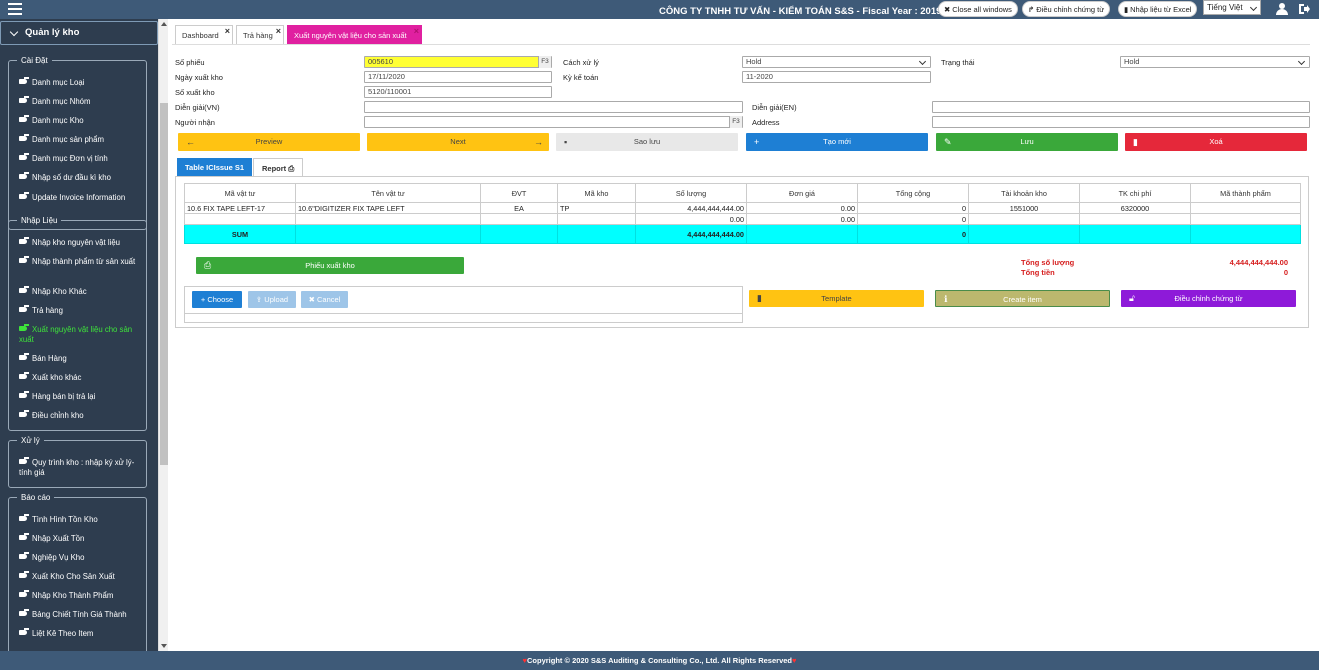 Image resolution: width=1319 pixels, height=670 pixels. What do you see at coordinates (204, 35) in the screenshot?
I see `tab-dashboard: Dashboard ×` at bounding box center [204, 35].